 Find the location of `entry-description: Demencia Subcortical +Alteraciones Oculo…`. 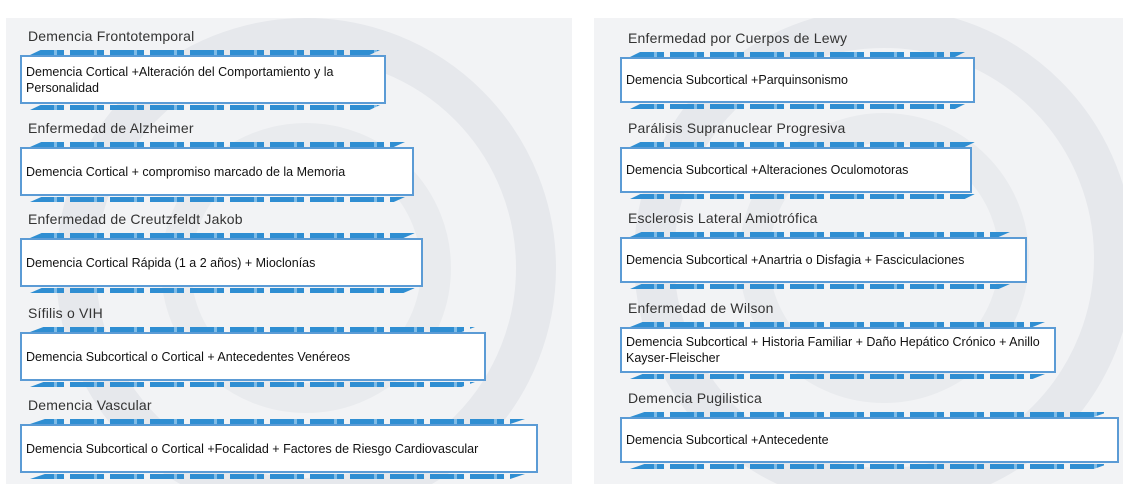

entry-description: Demencia Subcortical +Alteraciones Oculo… is located at coordinates (796, 170).